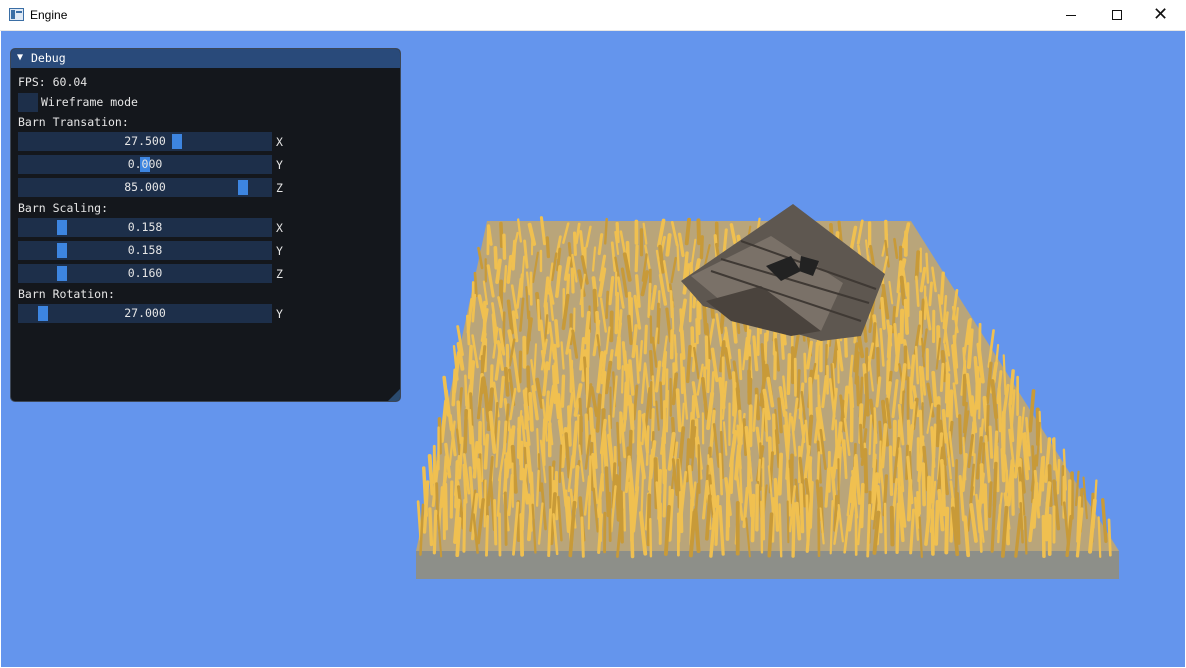  I want to click on slider-value: 27.000, so click(145, 313).